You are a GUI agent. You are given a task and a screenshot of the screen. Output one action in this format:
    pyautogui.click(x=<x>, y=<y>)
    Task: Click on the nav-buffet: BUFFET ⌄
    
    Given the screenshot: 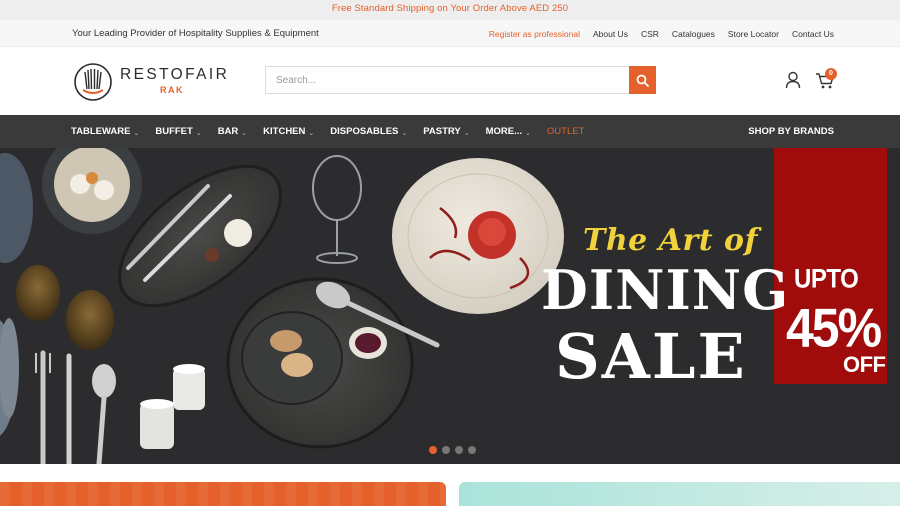 What is the action you would take?
    pyautogui.click(x=178, y=131)
    